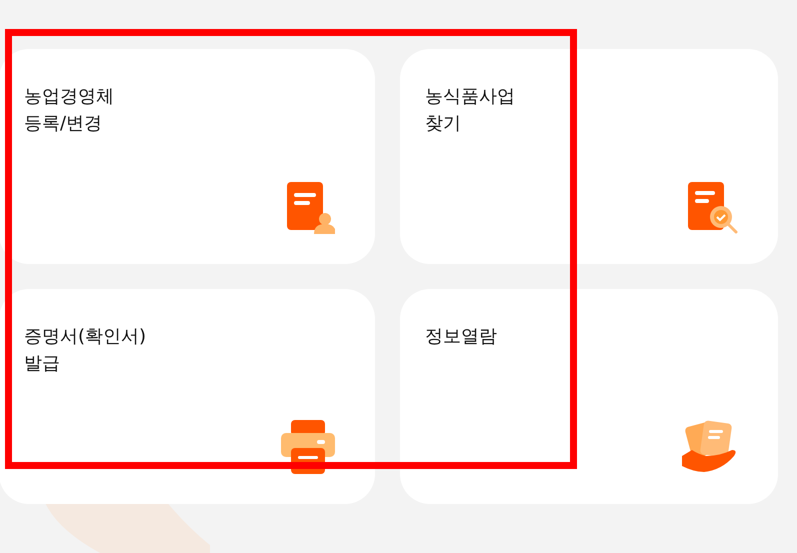  What do you see at coordinates (310, 208) in the screenshot?
I see `document-person-icon` at bounding box center [310, 208].